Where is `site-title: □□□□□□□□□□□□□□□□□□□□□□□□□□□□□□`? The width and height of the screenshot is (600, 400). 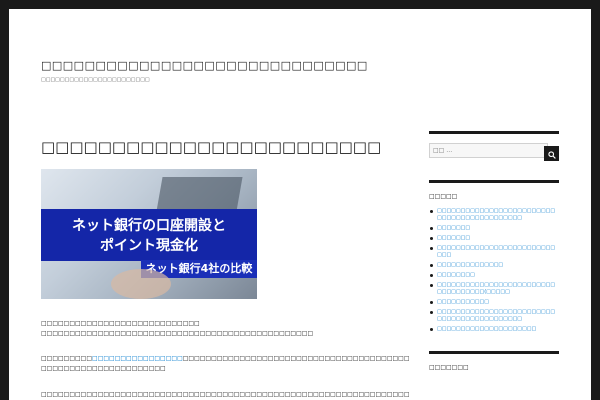 site-title: □□□□□□□□□□□□□□□□□□□□□□□□□□□□□□ is located at coordinates (211, 65).